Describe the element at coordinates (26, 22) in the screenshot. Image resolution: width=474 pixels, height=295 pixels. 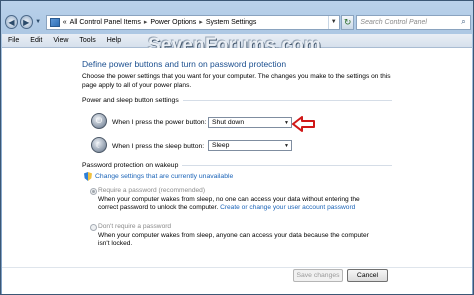
I see `forward-button: ▶` at that location.